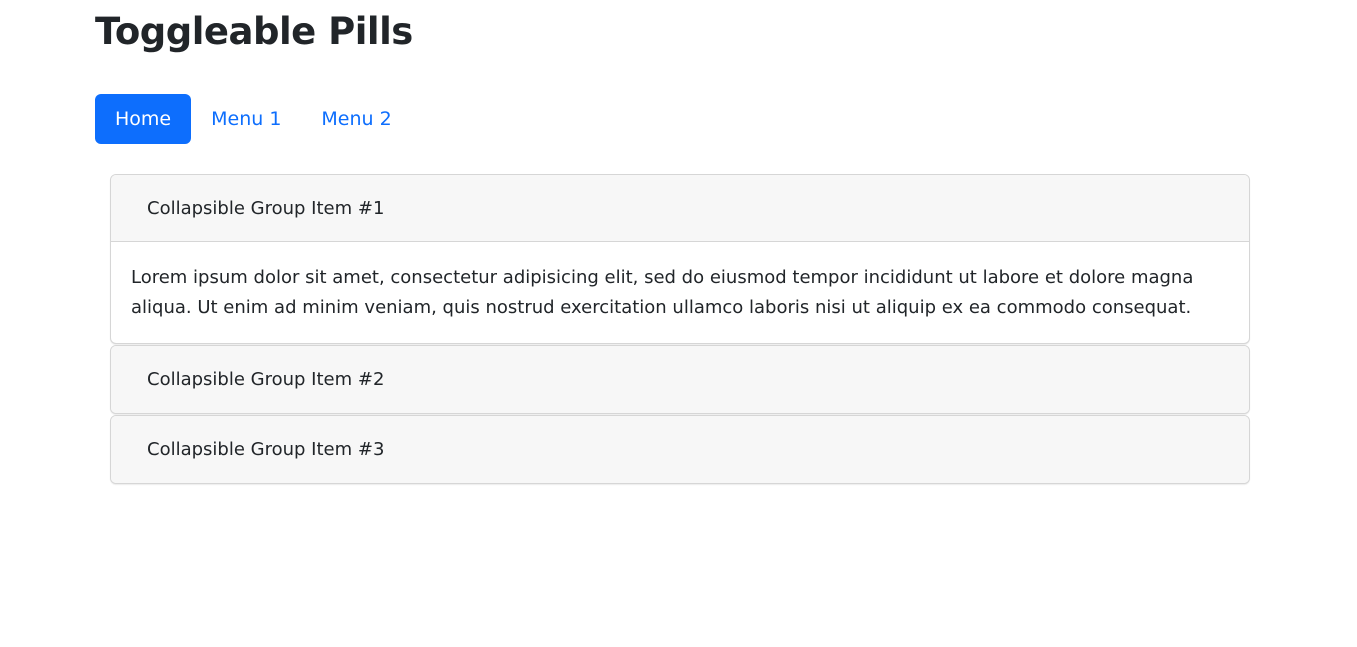 The height and width of the screenshot is (647, 1357). I want to click on accordion-header-2: Collapsible Group Item #2, so click(680, 379).